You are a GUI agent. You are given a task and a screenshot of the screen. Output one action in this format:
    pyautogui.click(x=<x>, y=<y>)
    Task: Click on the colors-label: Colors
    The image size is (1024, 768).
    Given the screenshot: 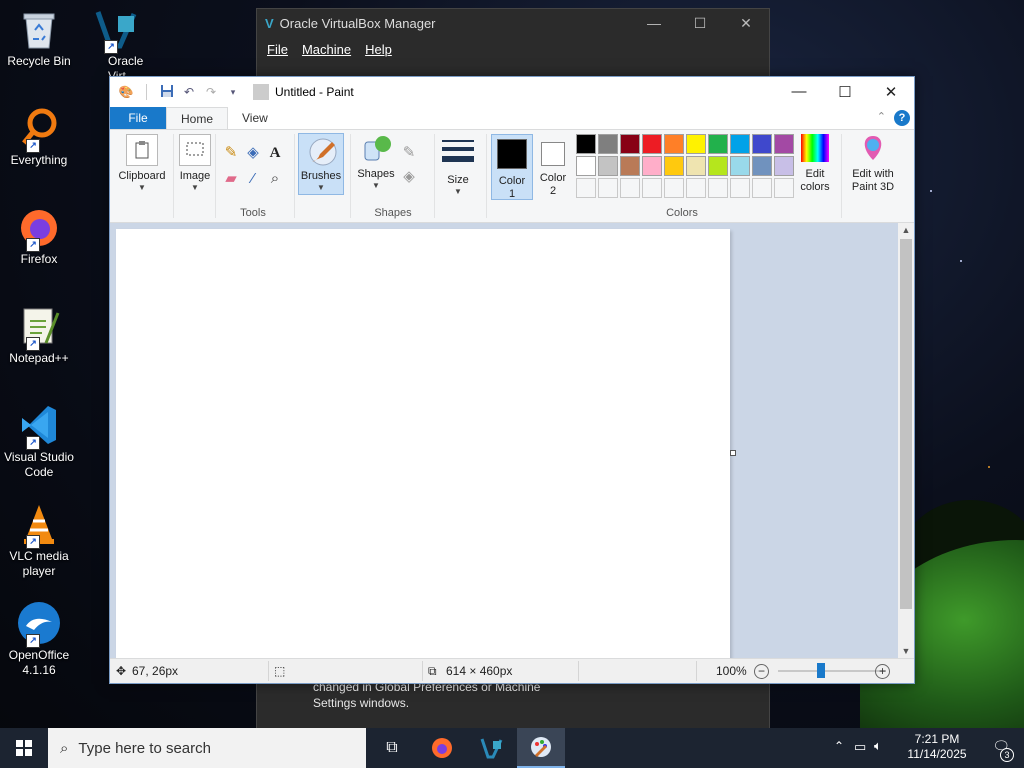 What is the action you would take?
    pyautogui.click(x=682, y=213)
    